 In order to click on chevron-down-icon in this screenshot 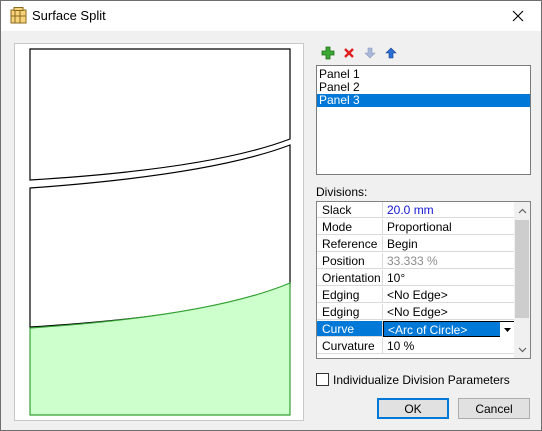, I will do `click(522, 349)`.